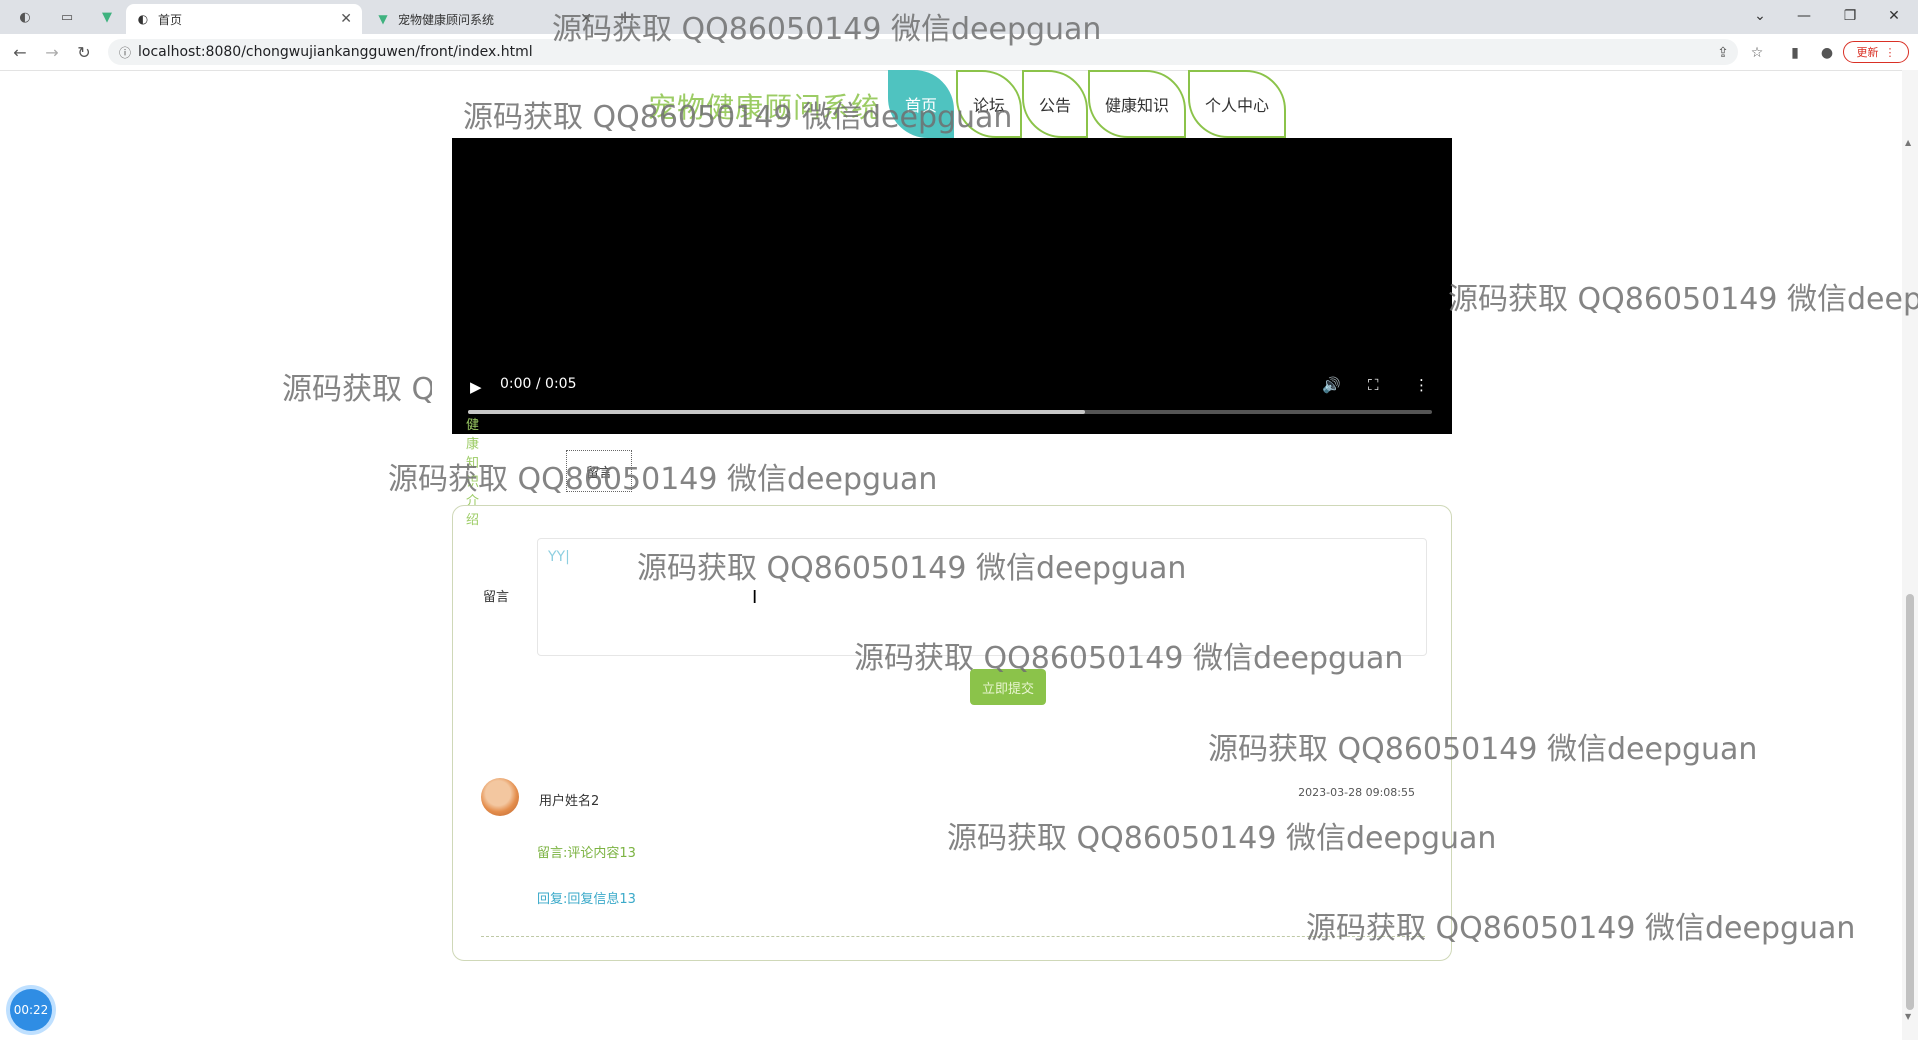 Image resolution: width=1918 pixels, height=1040 pixels. Describe the element at coordinates (569, 801) in the screenshot. I see `comment-username: 用户姓名2` at that location.